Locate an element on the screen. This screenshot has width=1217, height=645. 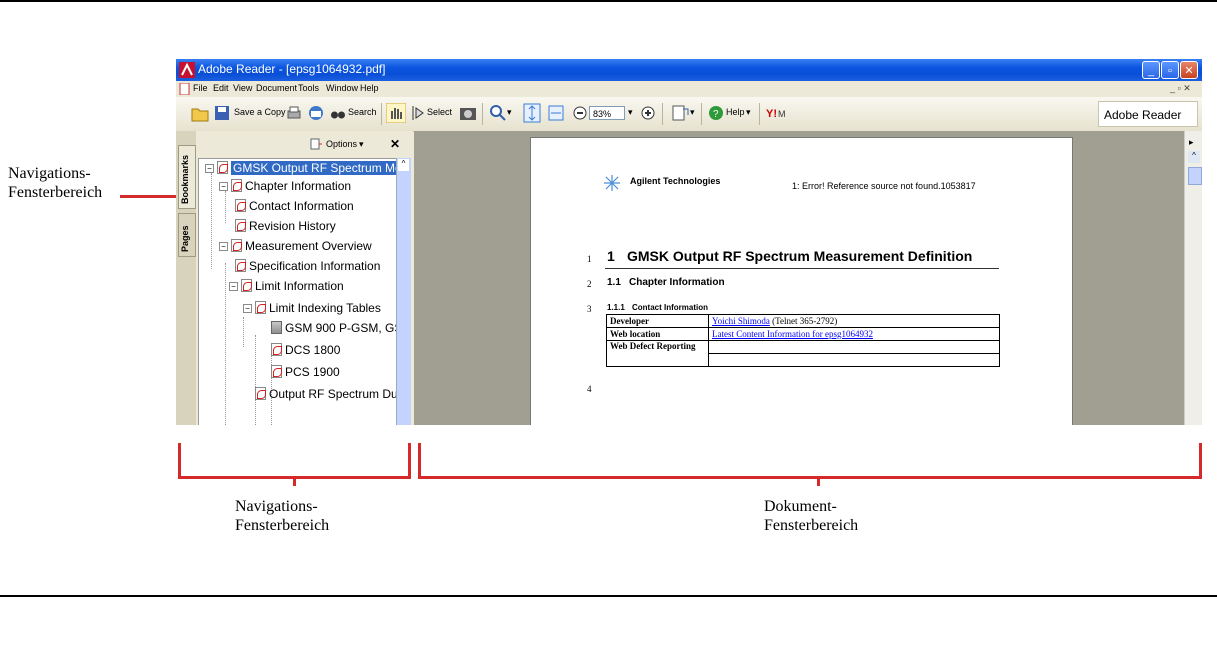
rotate-page-icon is located at coordinates (680, 113).